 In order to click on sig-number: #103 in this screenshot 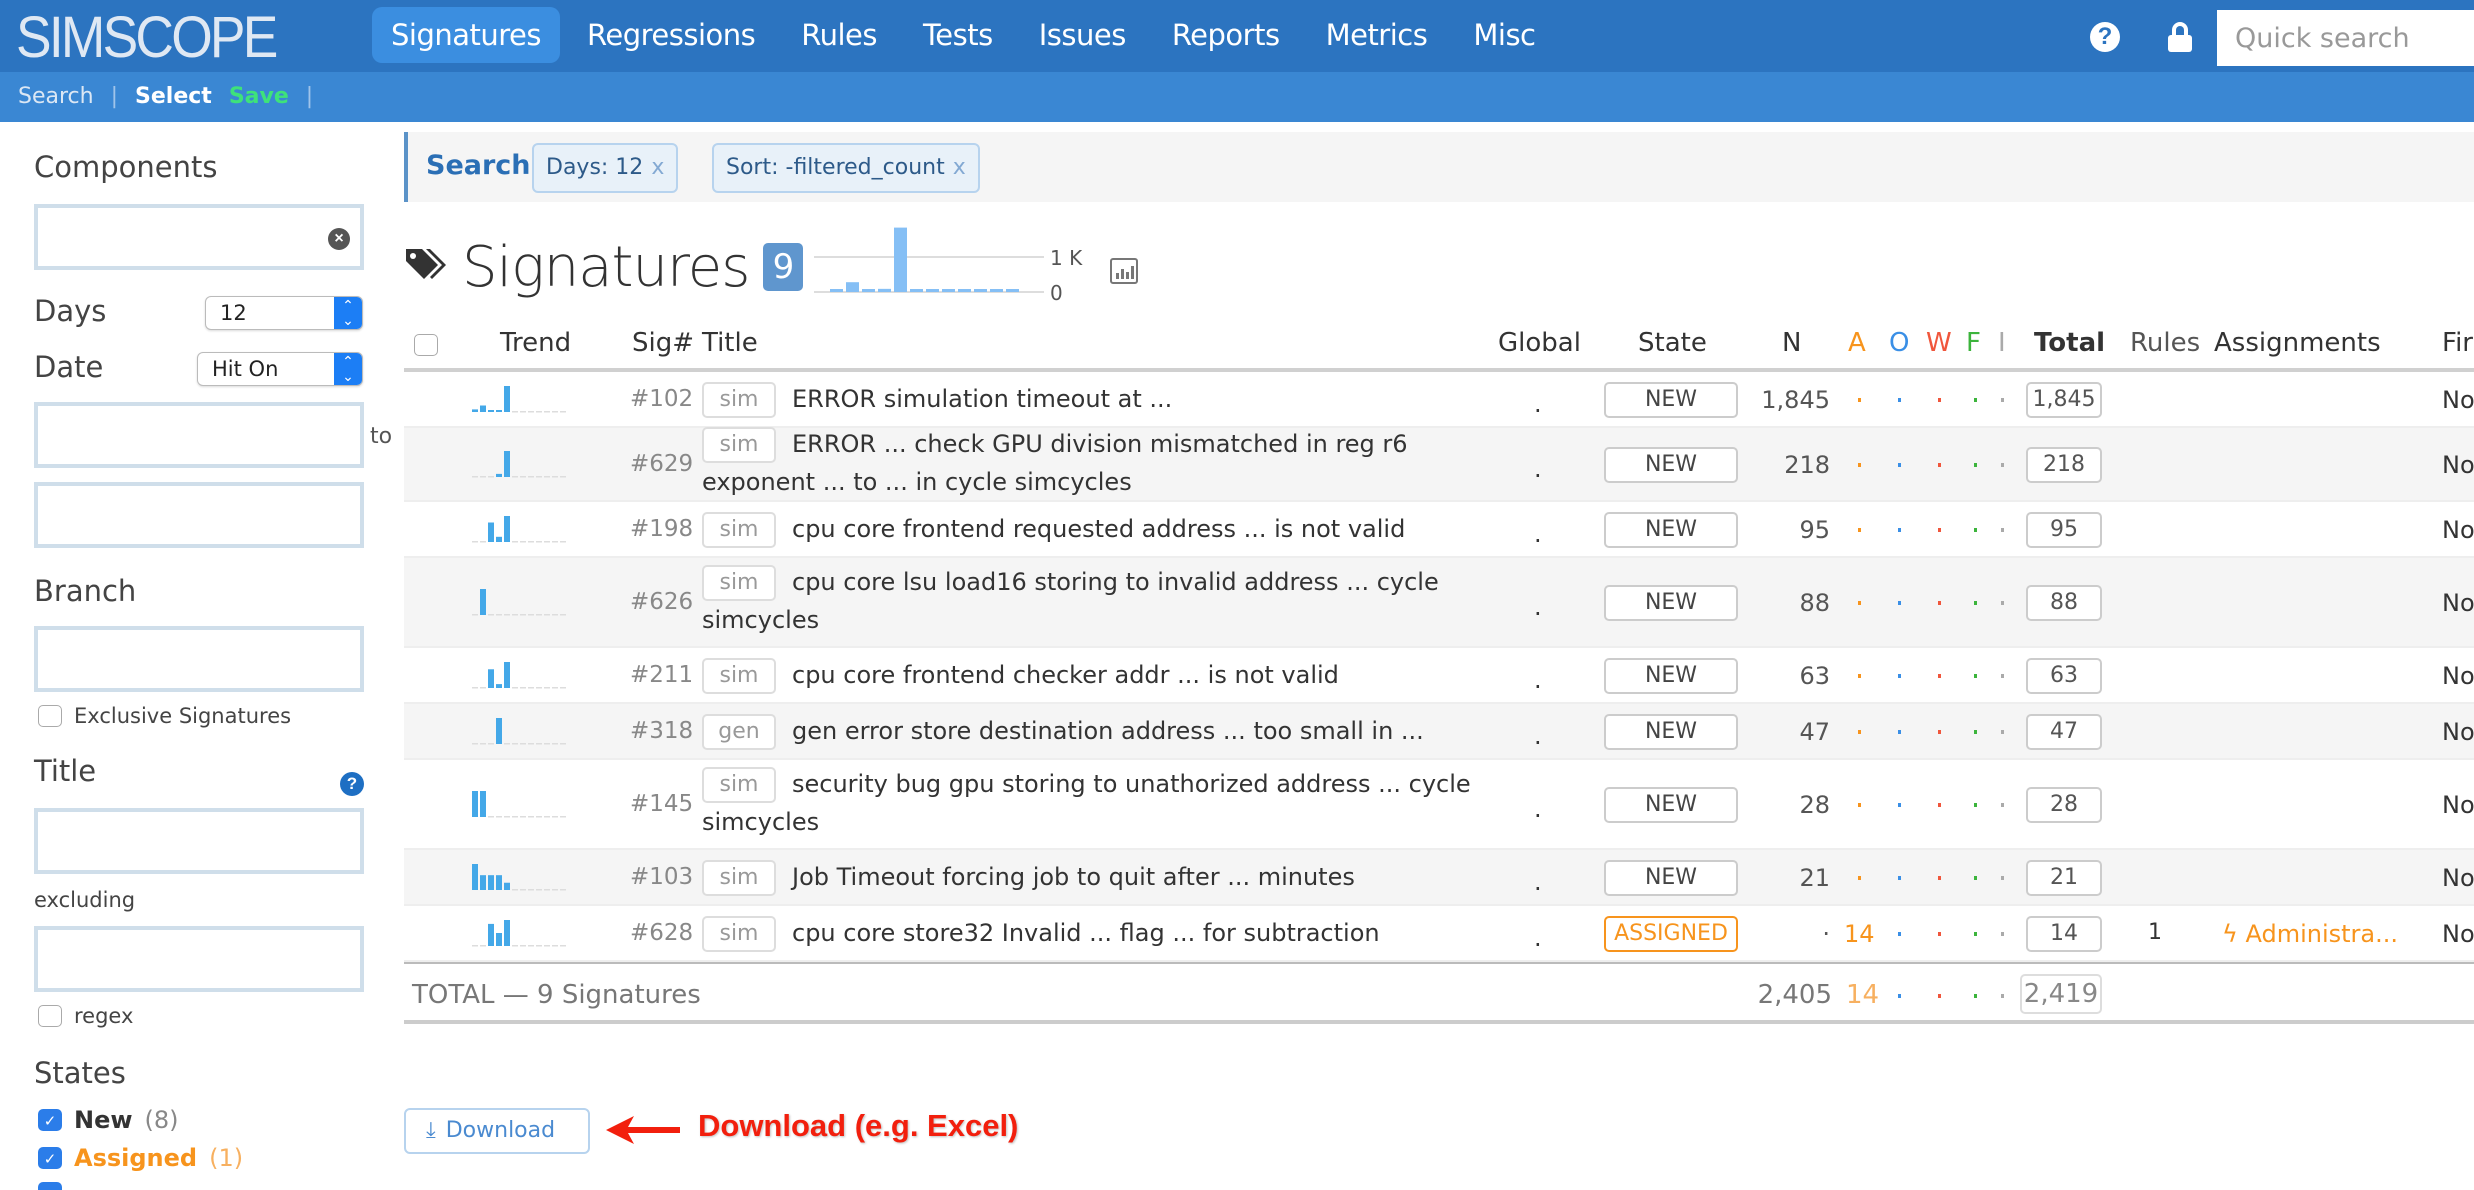, I will do `click(661, 877)`.